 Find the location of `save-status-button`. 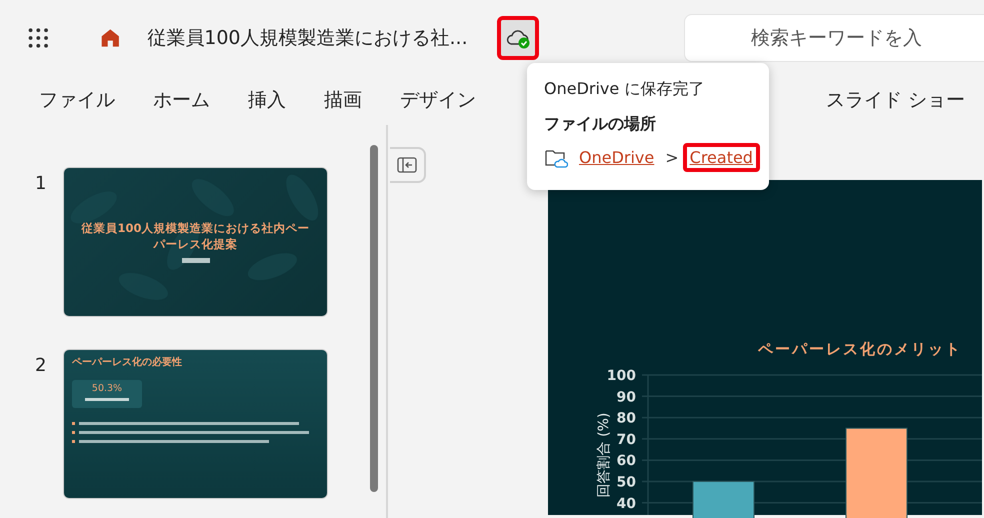

save-status-button is located at coordinates (518, 38).